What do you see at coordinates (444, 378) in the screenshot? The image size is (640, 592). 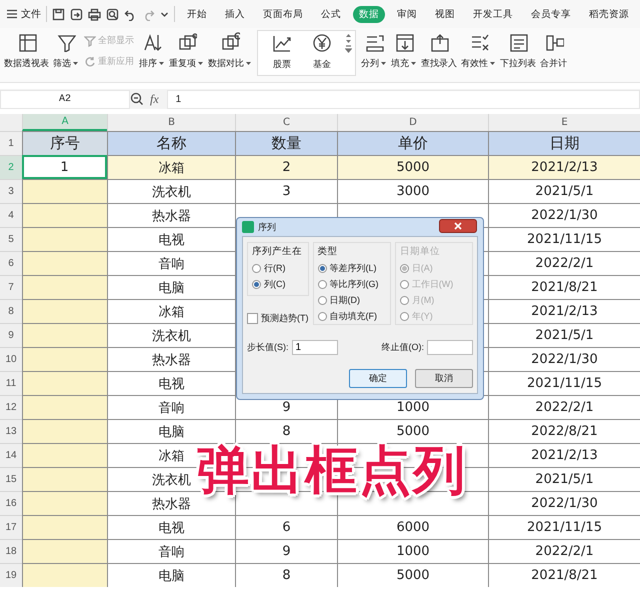 I see `dialog-button: 取消` at bounding box center [444, 378].